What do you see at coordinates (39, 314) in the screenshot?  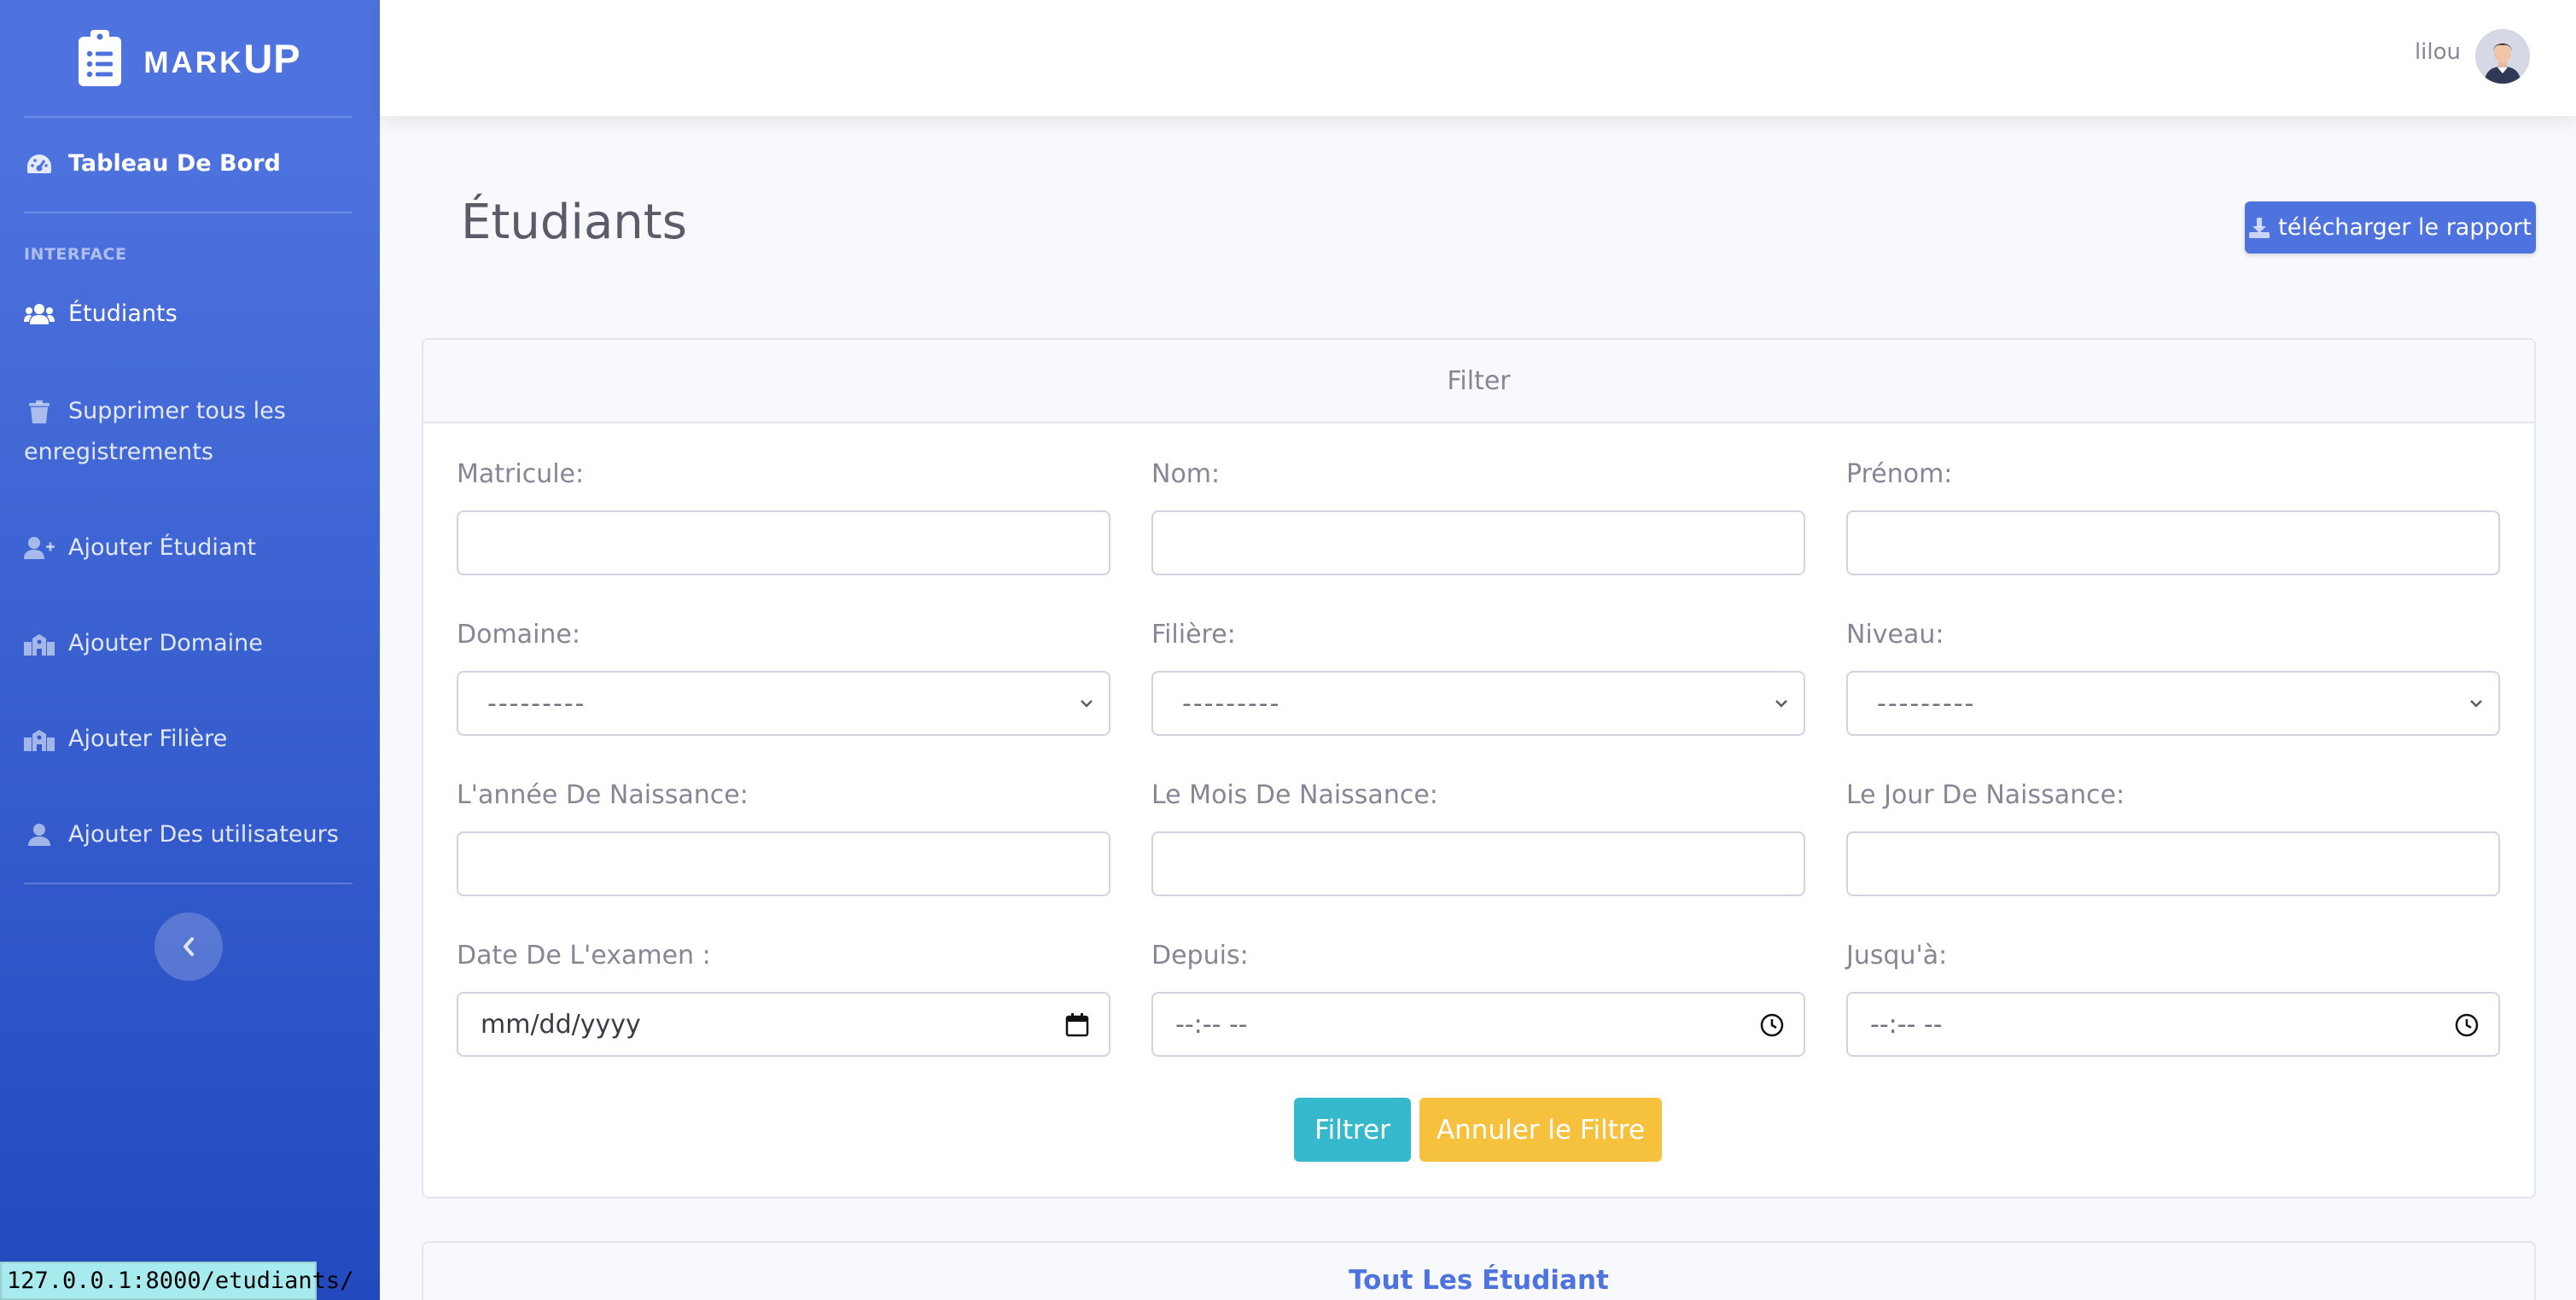 I see `users-icon` at bounding box center [39, 314].